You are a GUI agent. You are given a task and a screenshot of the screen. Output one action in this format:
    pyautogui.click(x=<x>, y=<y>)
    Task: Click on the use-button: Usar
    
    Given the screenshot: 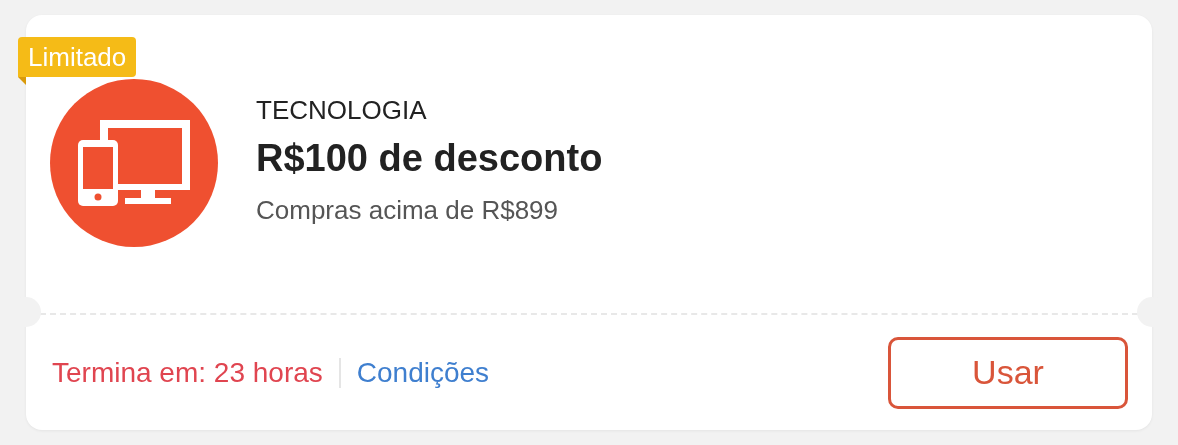 What is the action you would take?
    pyautogui.click(x=1008, y=372)
    